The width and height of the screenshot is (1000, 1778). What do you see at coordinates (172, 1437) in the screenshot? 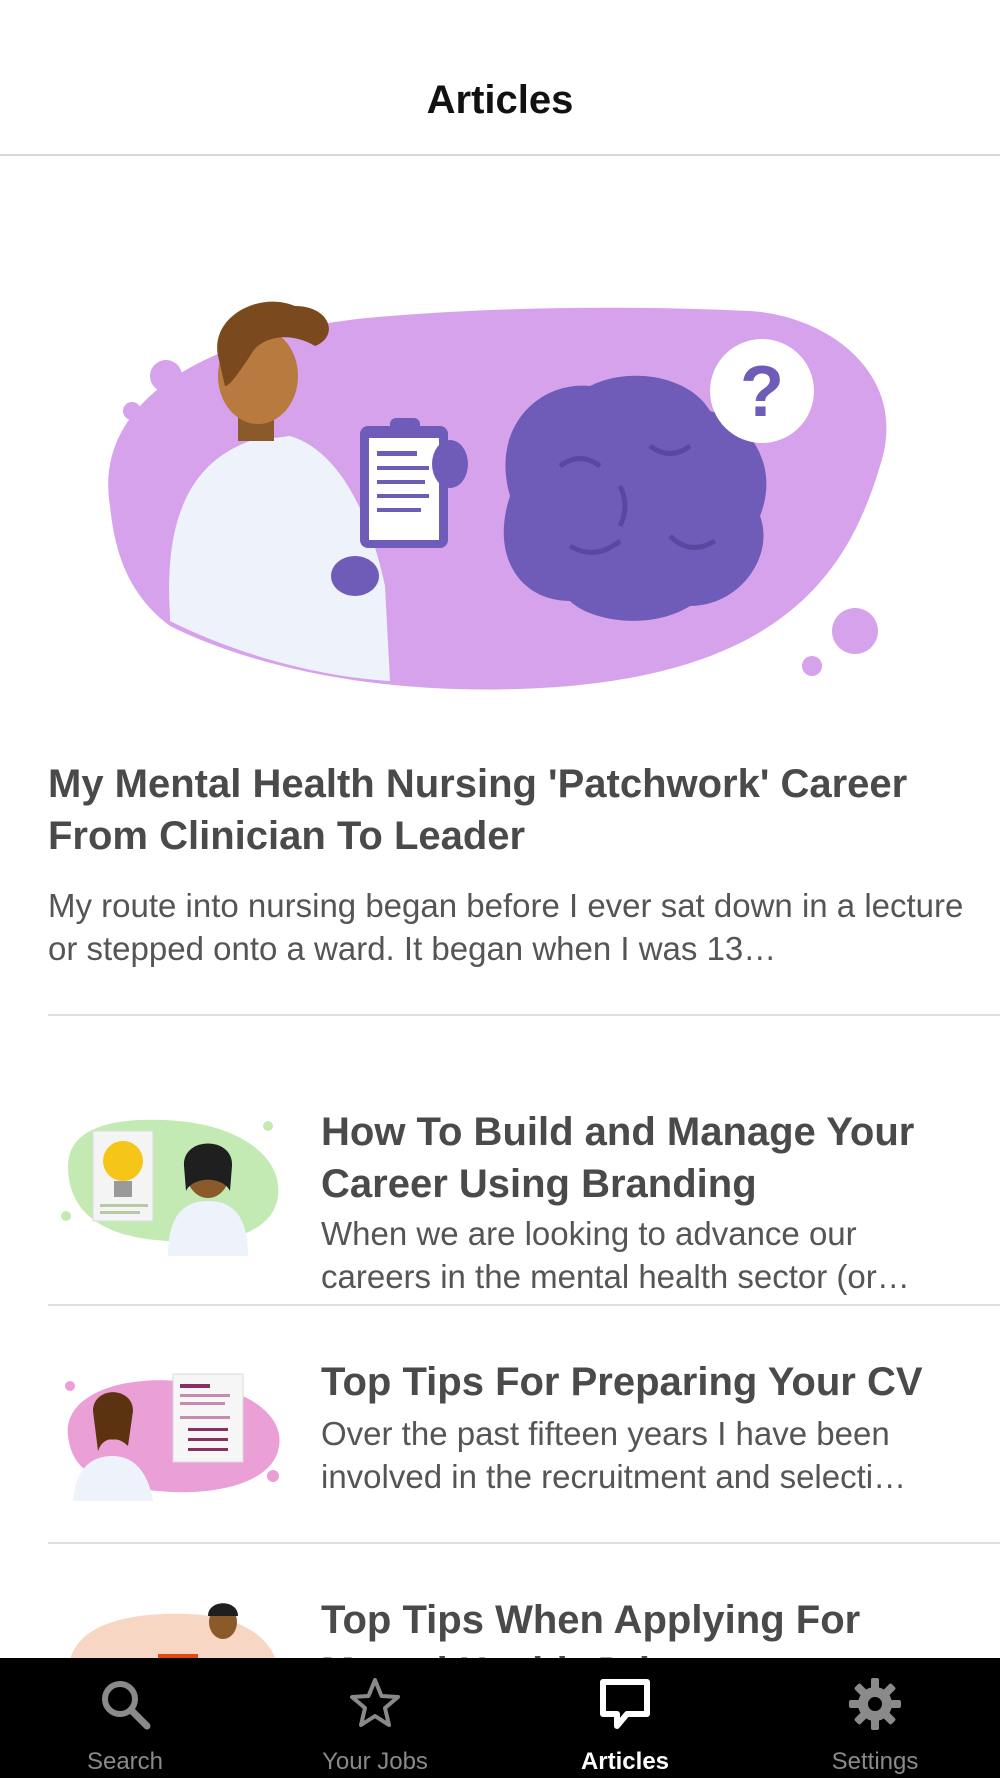
I see `cv-thumbnail` at bounding box center [172, 1437].